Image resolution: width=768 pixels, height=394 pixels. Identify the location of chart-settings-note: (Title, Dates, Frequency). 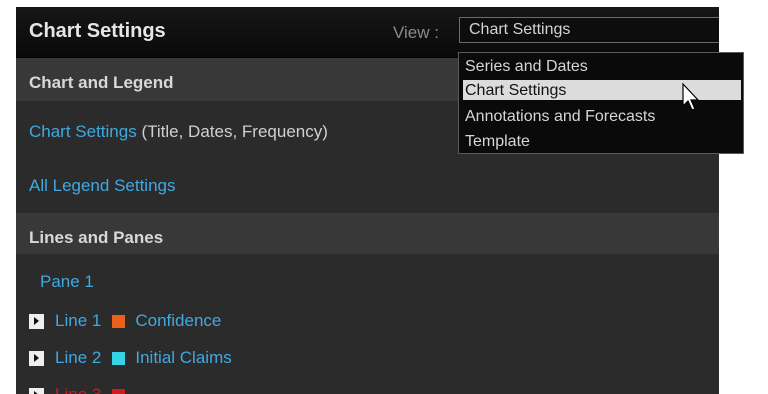
(234, 131).